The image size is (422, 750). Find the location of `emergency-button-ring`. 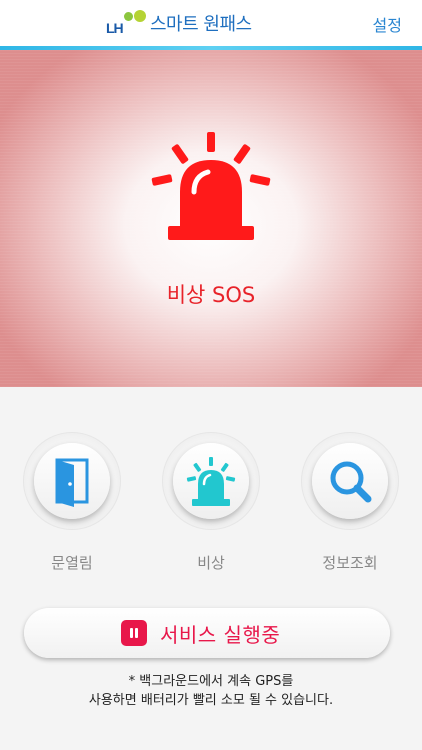

emergency-button-ring is located at coordinates (211, 481).